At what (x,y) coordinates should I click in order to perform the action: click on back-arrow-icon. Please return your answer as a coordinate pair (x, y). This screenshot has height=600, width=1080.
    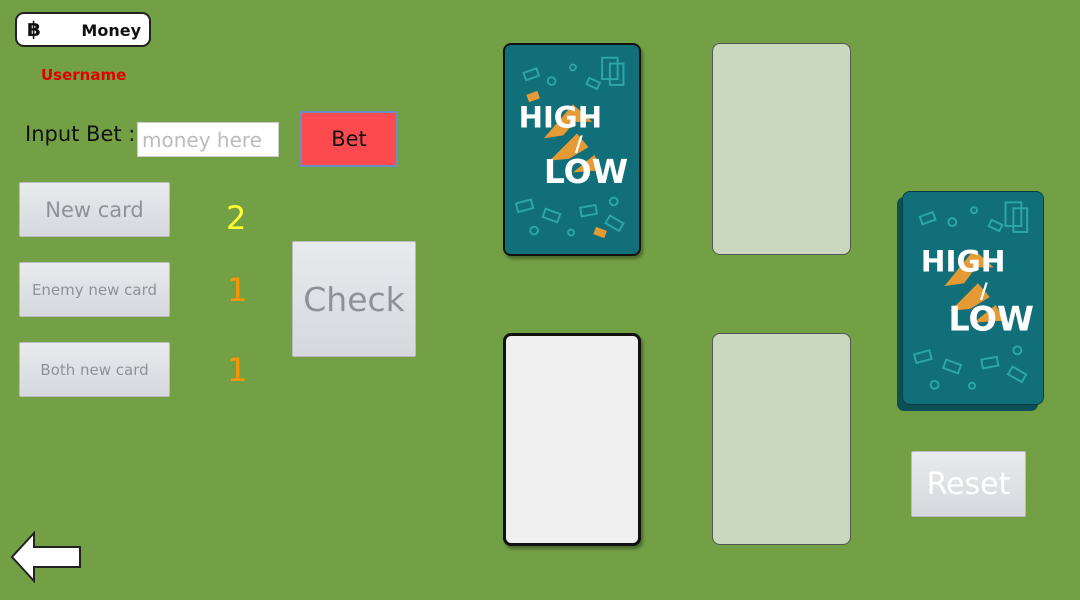
    Looking at the image, I should click on (46, 557).